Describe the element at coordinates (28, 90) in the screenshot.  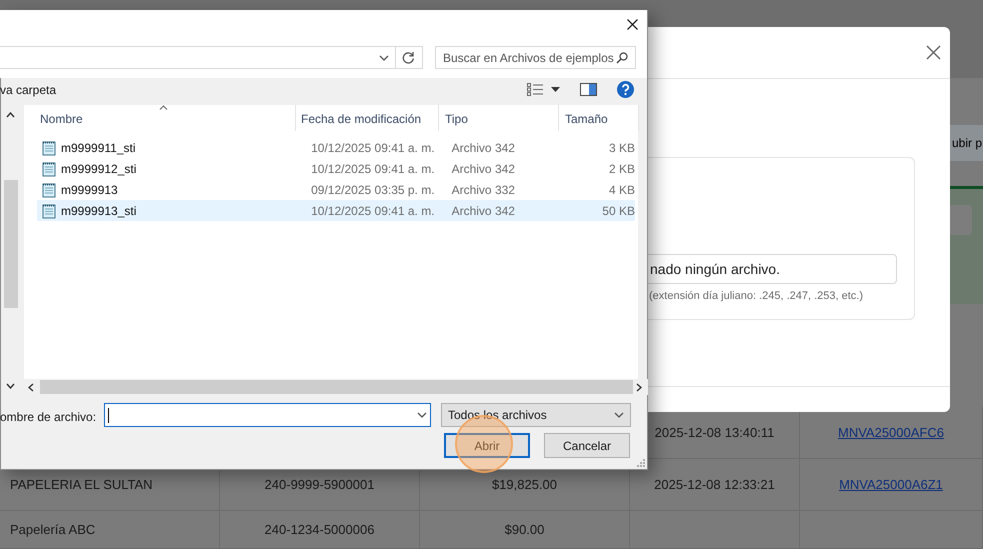
I see `new-folder-button: va carpeta` at that location.